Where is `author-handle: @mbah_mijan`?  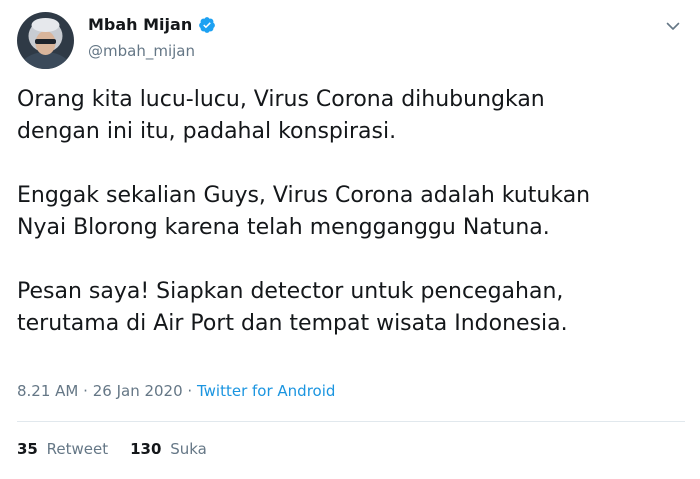 author-handle: @mbah_mijan is located at coordinates (141, 51).